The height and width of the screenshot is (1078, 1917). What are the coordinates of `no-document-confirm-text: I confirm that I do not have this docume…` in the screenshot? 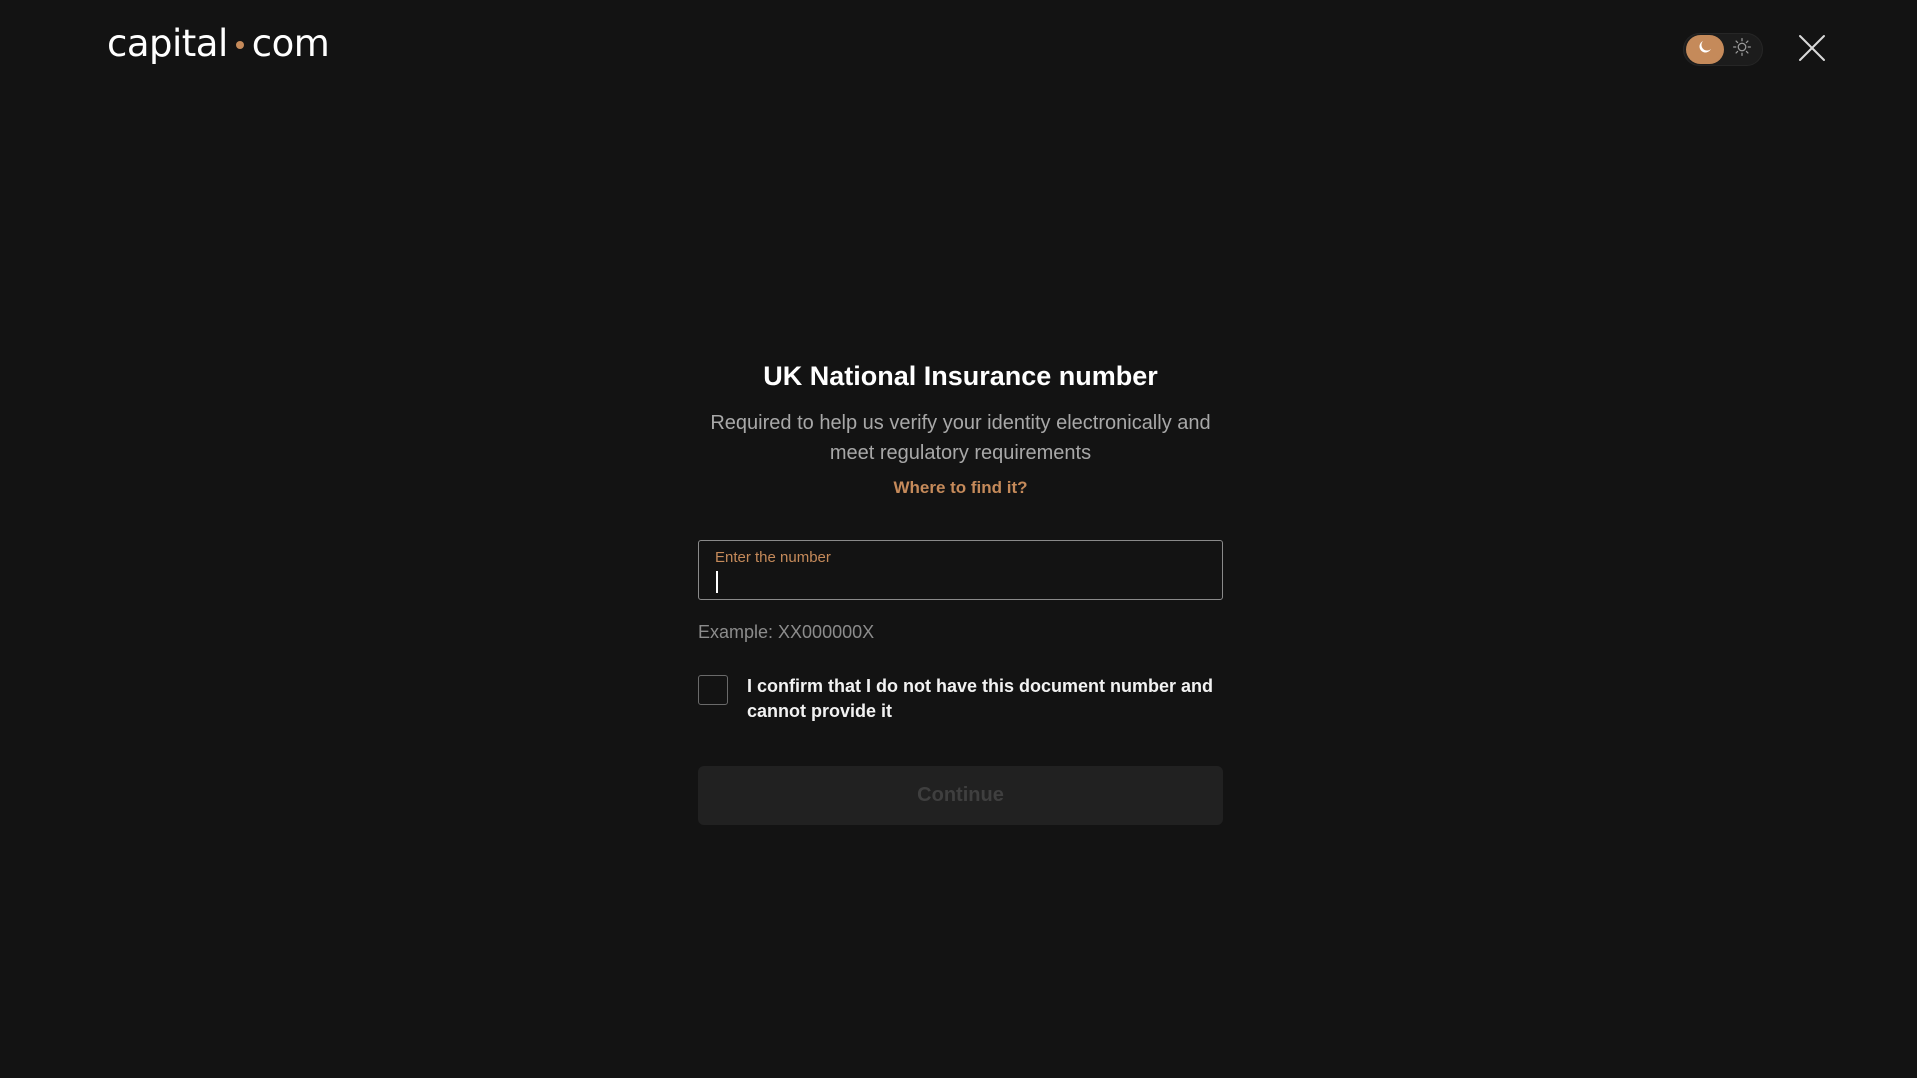 It's located at (985, 699).